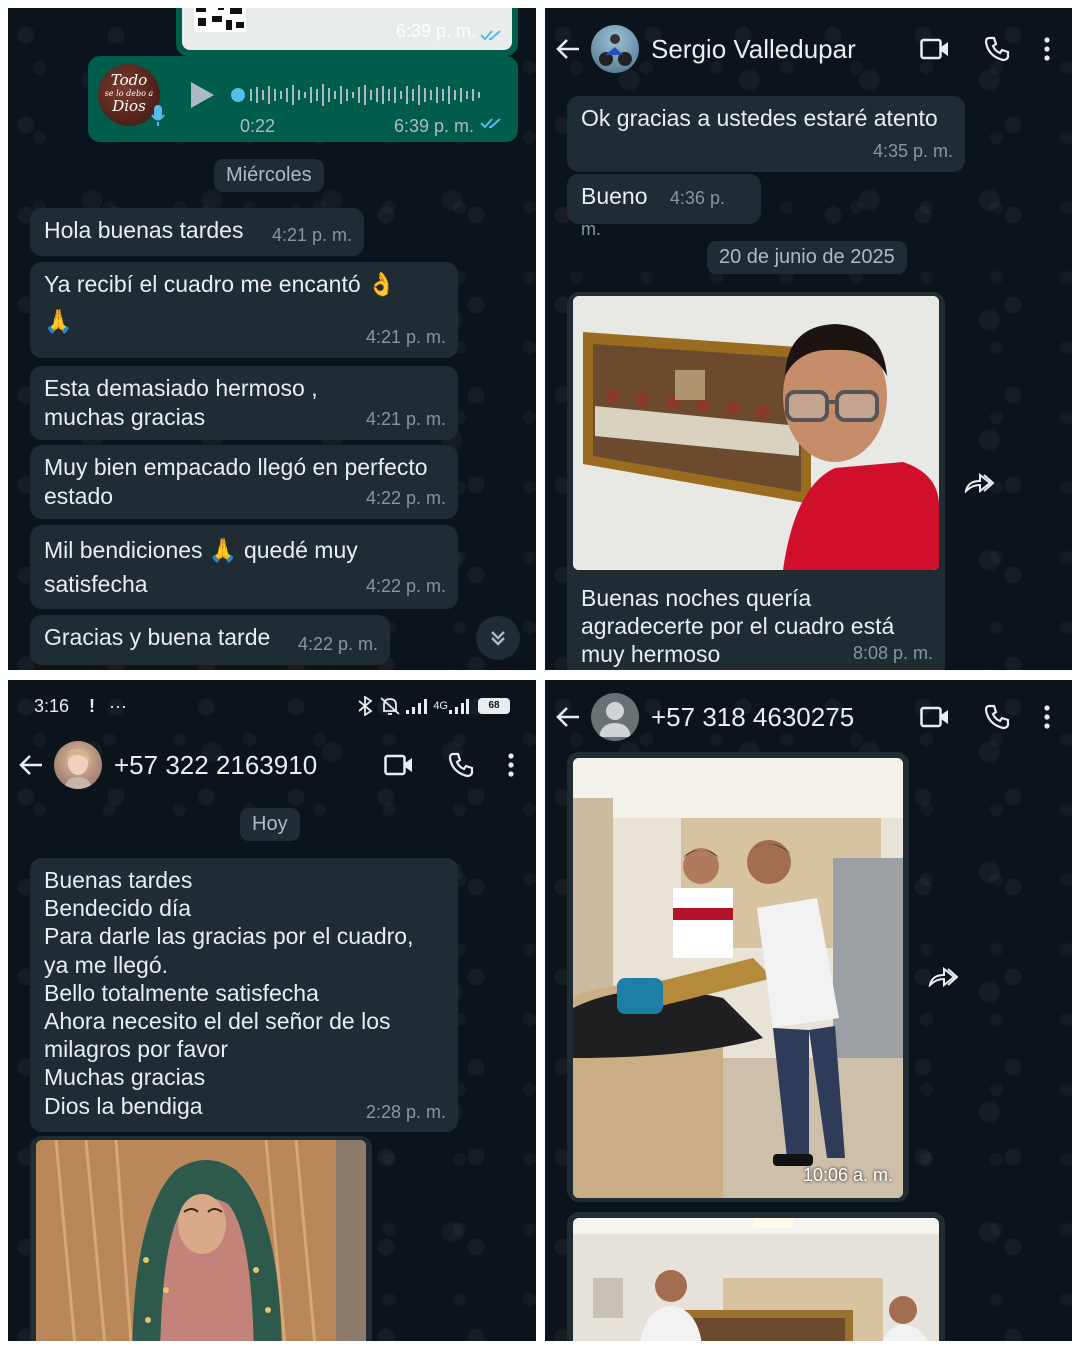 The width and height of the screenshot is (1080, 1350). What do you see at coordinates (106, 964) in the screenshot?
I see `message-line: ya me llegó.` at bounding box center [106, 964].